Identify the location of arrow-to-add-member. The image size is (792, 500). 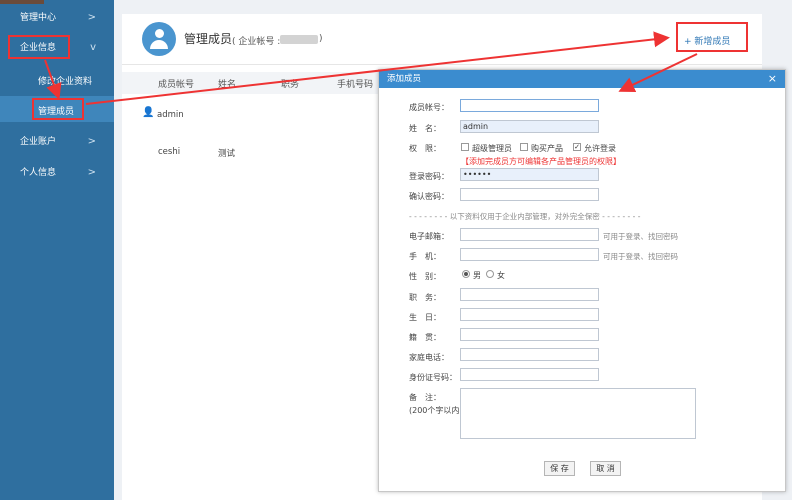
(377, 68).